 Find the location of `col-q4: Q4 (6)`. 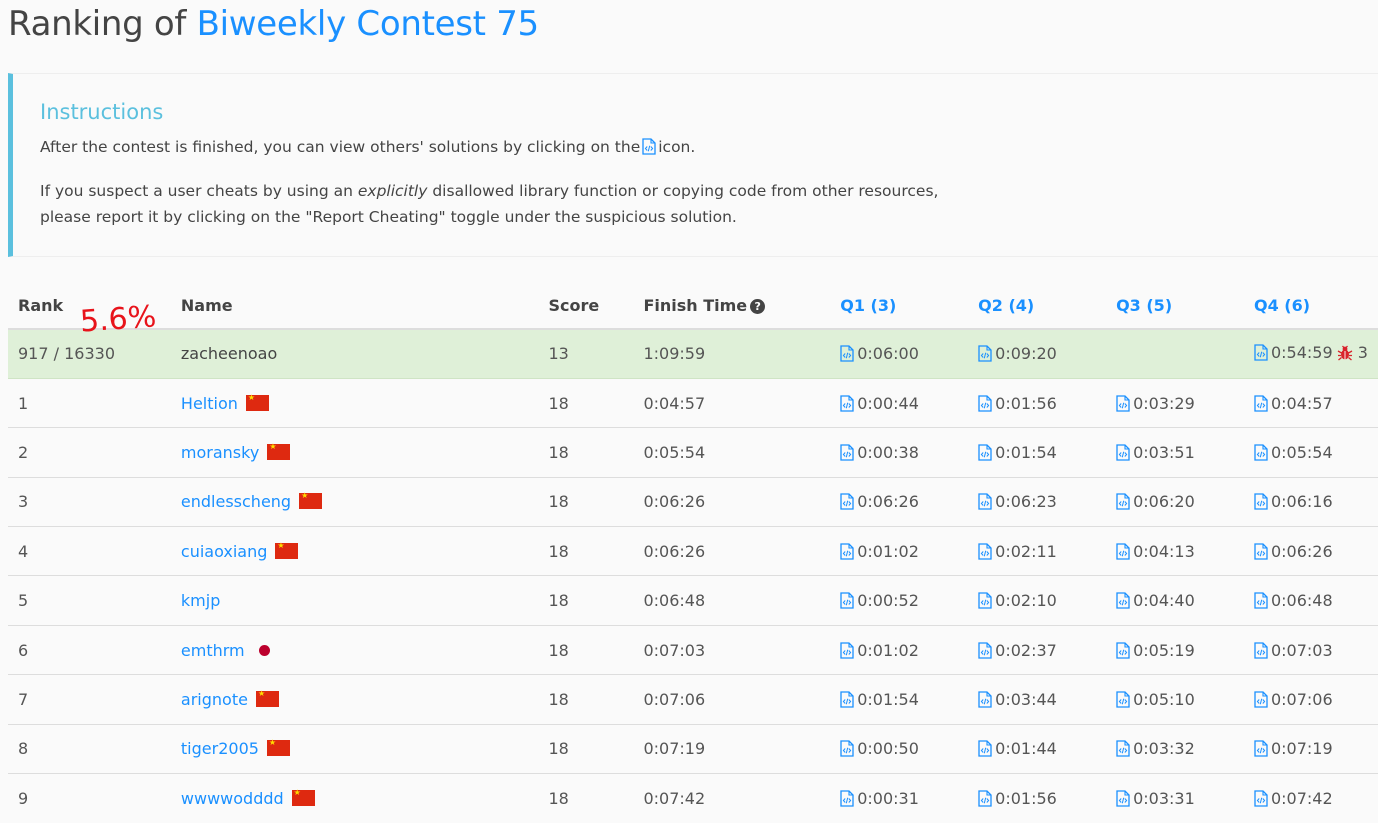

col-q4: Q4 (6) is located at coordinates (1310, 306).